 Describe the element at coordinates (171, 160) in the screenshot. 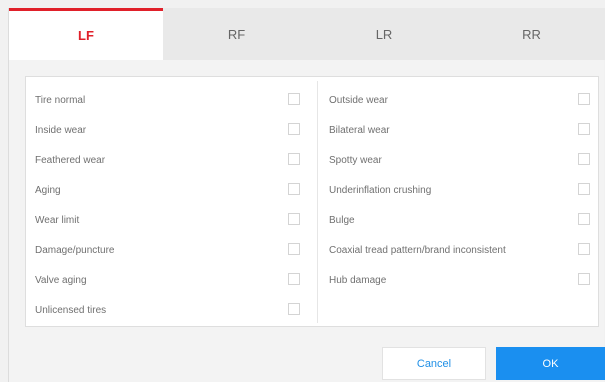

I see `condition-row: Feathered wear` at that location.